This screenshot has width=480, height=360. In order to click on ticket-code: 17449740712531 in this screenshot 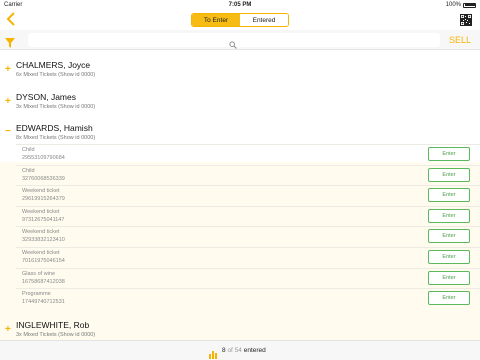, I will do `click(43, 302)`.